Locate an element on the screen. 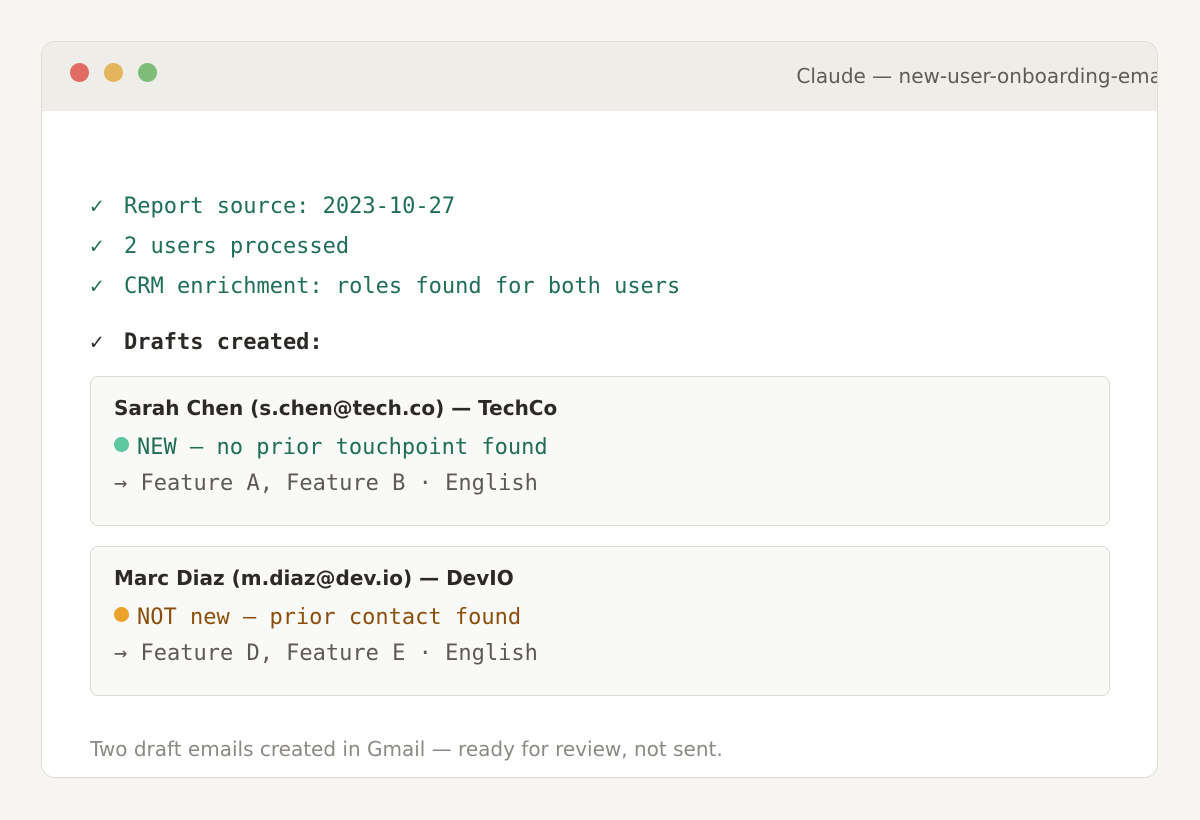  contact-status-text: NEW — no prior touchpoint found is located at coordinates (342, 447).